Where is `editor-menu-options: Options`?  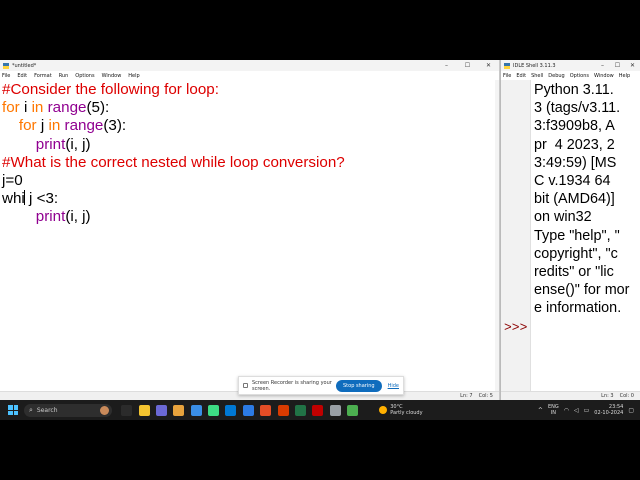
editor-menu-options: Options is located at coordinates (84, 76).